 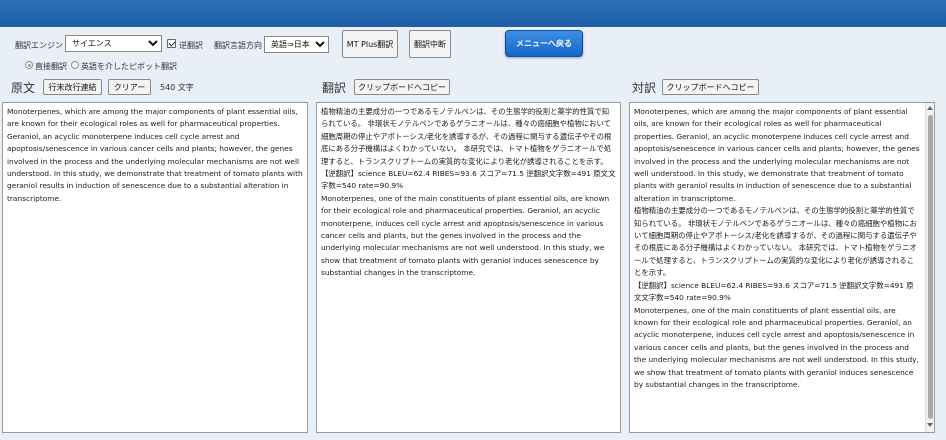 What do you see at coordinates (39, 45) in the screenshot?
I see `engine-label: 翻訳エンジン` at bounding box center [39, 45].